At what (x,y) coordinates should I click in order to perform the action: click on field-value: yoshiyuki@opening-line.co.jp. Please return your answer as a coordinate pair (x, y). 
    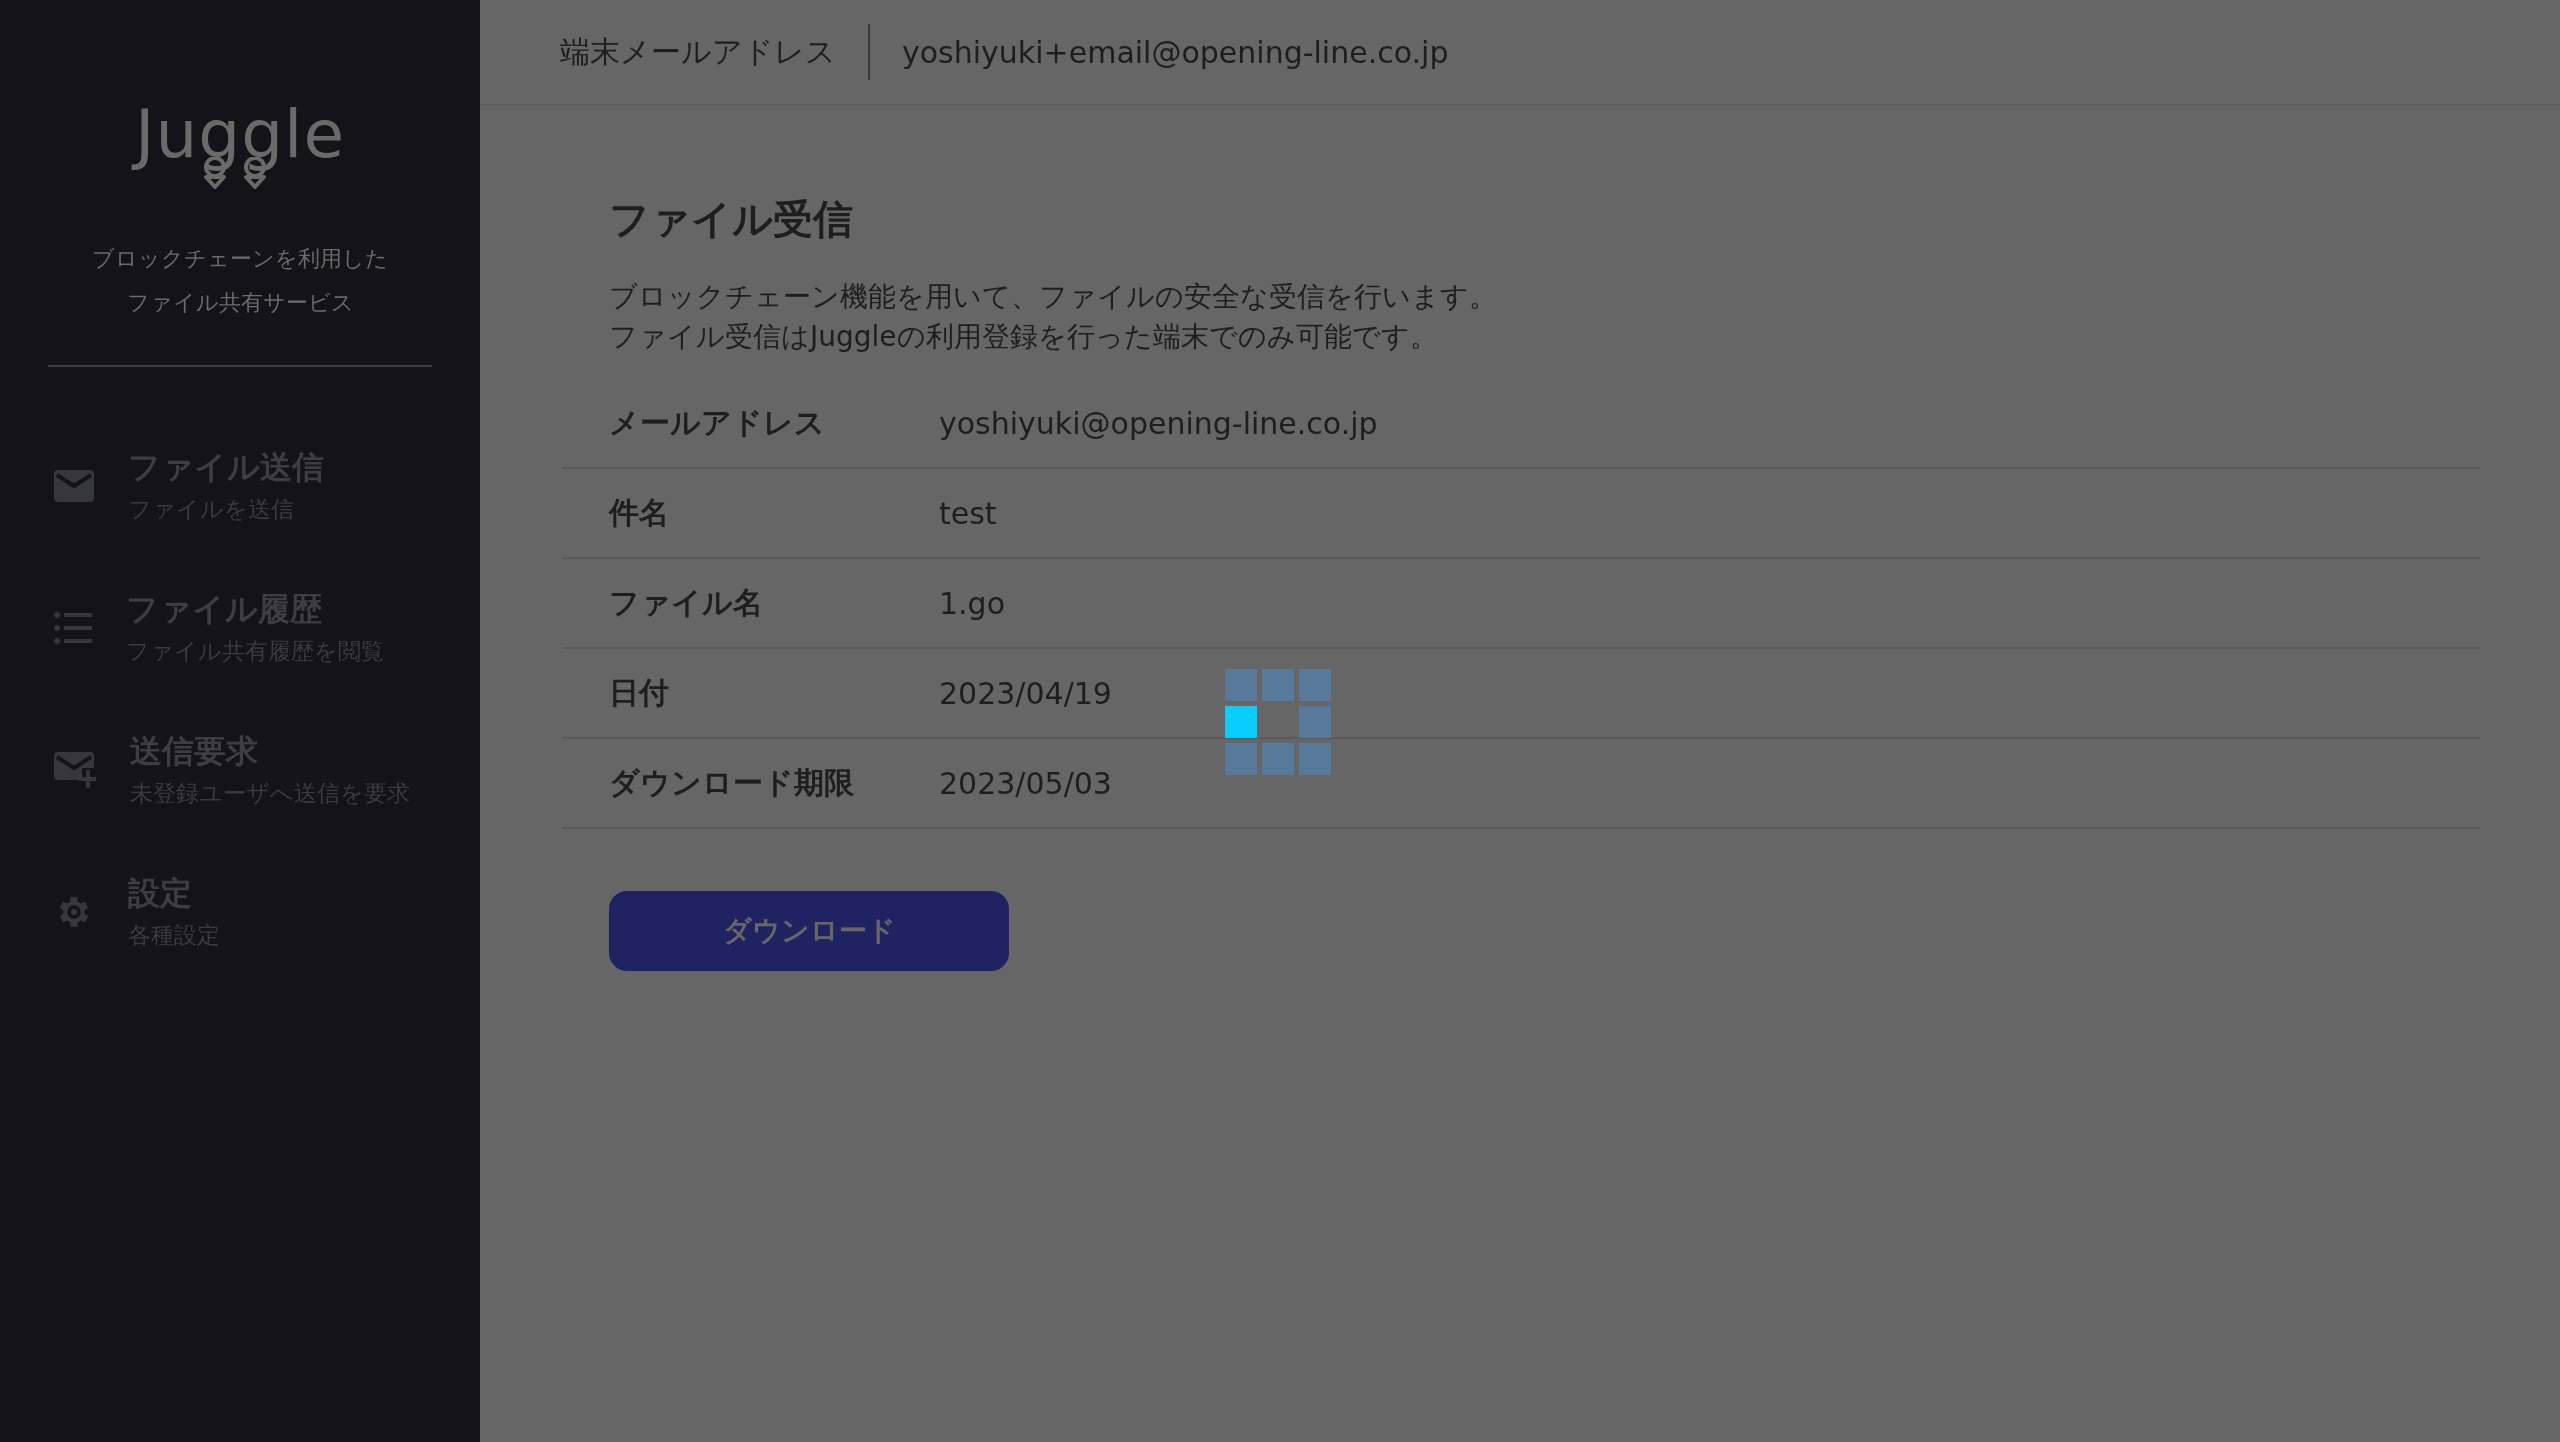
    Looking at the image, I should click on (1158, 423).